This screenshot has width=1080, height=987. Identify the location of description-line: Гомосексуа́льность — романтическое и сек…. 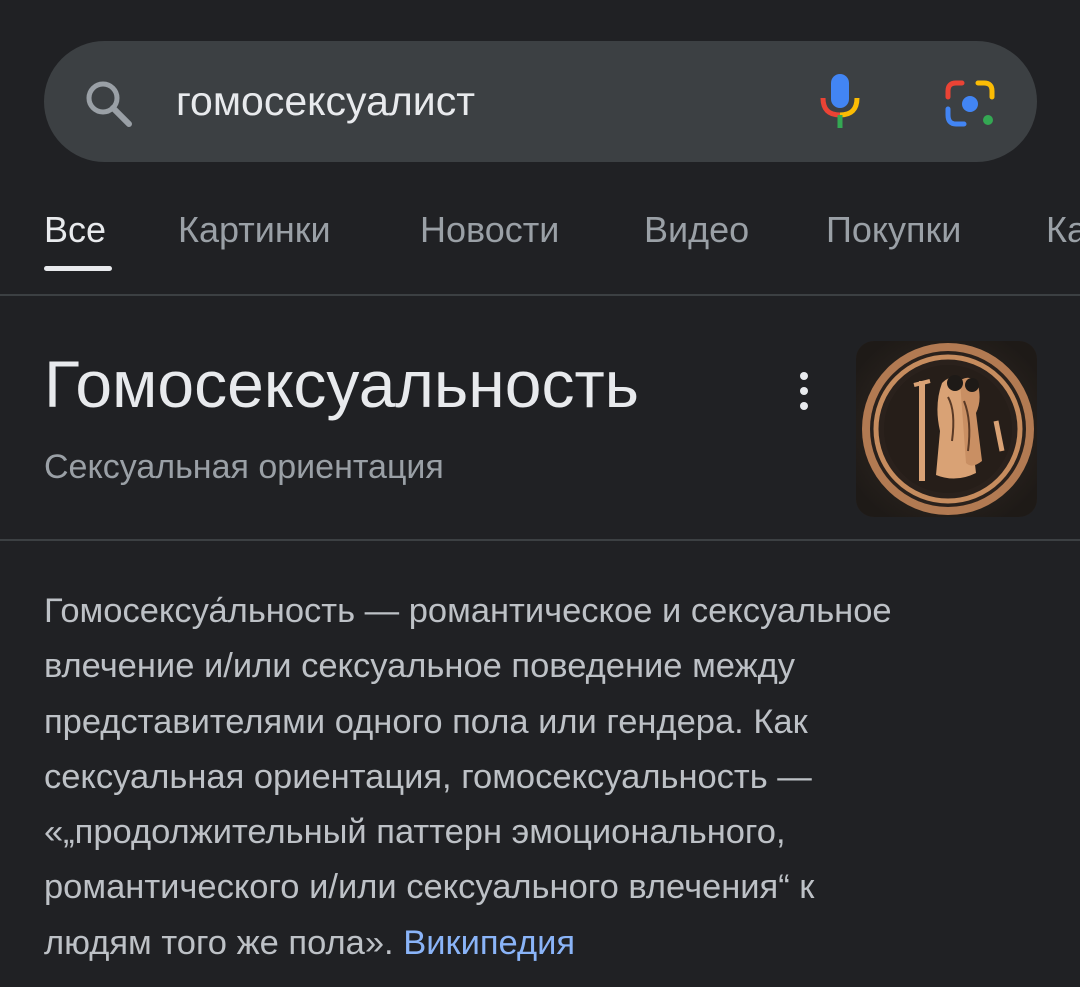
(468, 611).